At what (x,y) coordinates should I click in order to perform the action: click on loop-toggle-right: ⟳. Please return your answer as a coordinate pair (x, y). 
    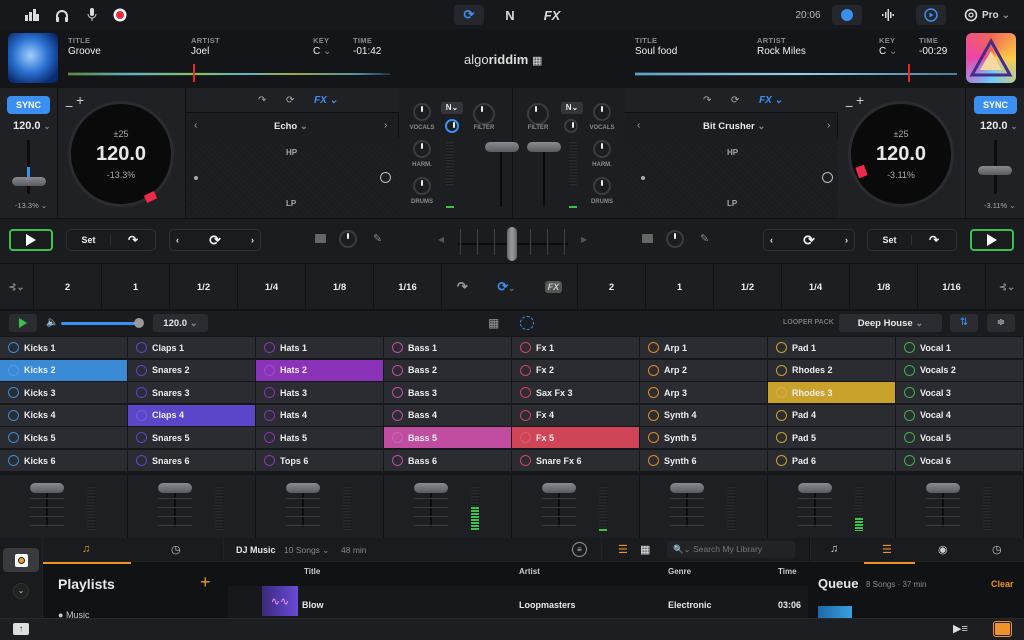
    Looking at the image, I should click on (809, 240).